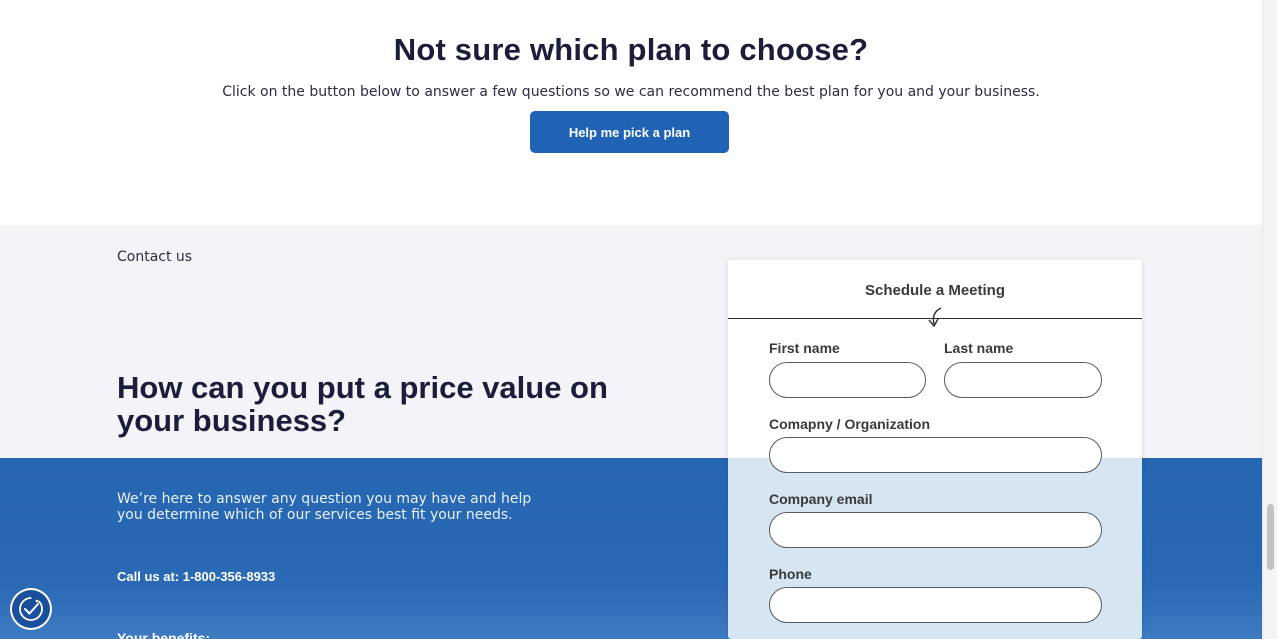 The height and width of the screenshot is (639, 1277). What do you see at coordinates (935, 530) in the screenshot?
I see `email-input` at bounding box center [935, 530].